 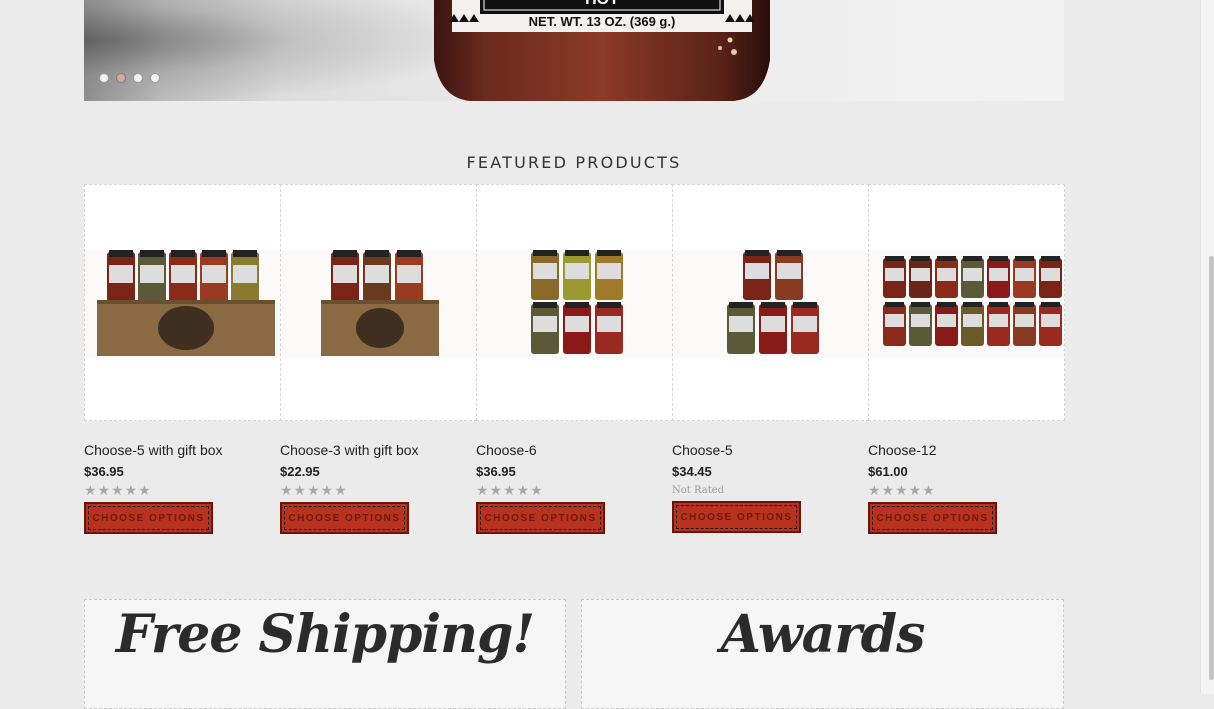 I want to click on free-shipping-panel: Free Shipping!, so click(x=325, y=654).